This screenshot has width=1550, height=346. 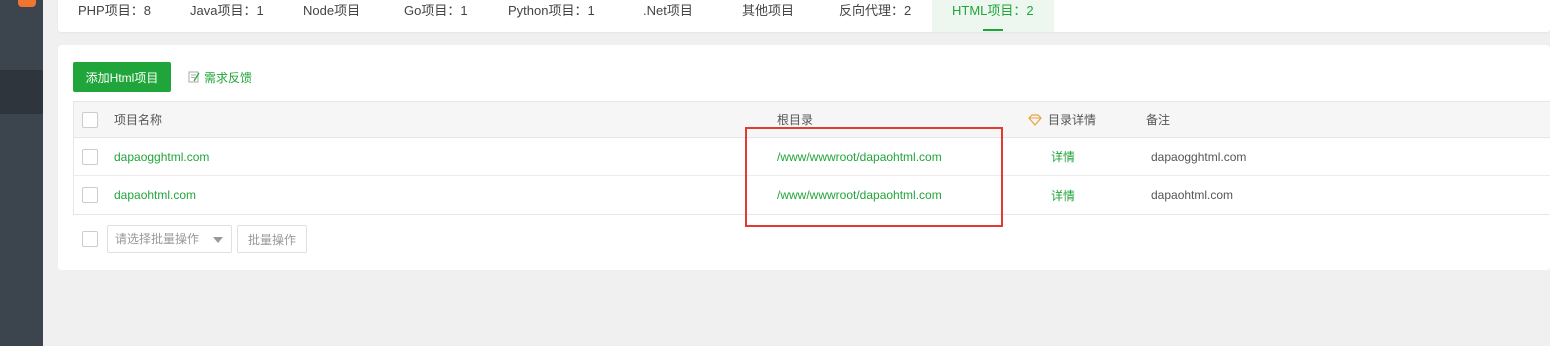 I want to click on header-name: 项目名称, so click(x=138, y=120).